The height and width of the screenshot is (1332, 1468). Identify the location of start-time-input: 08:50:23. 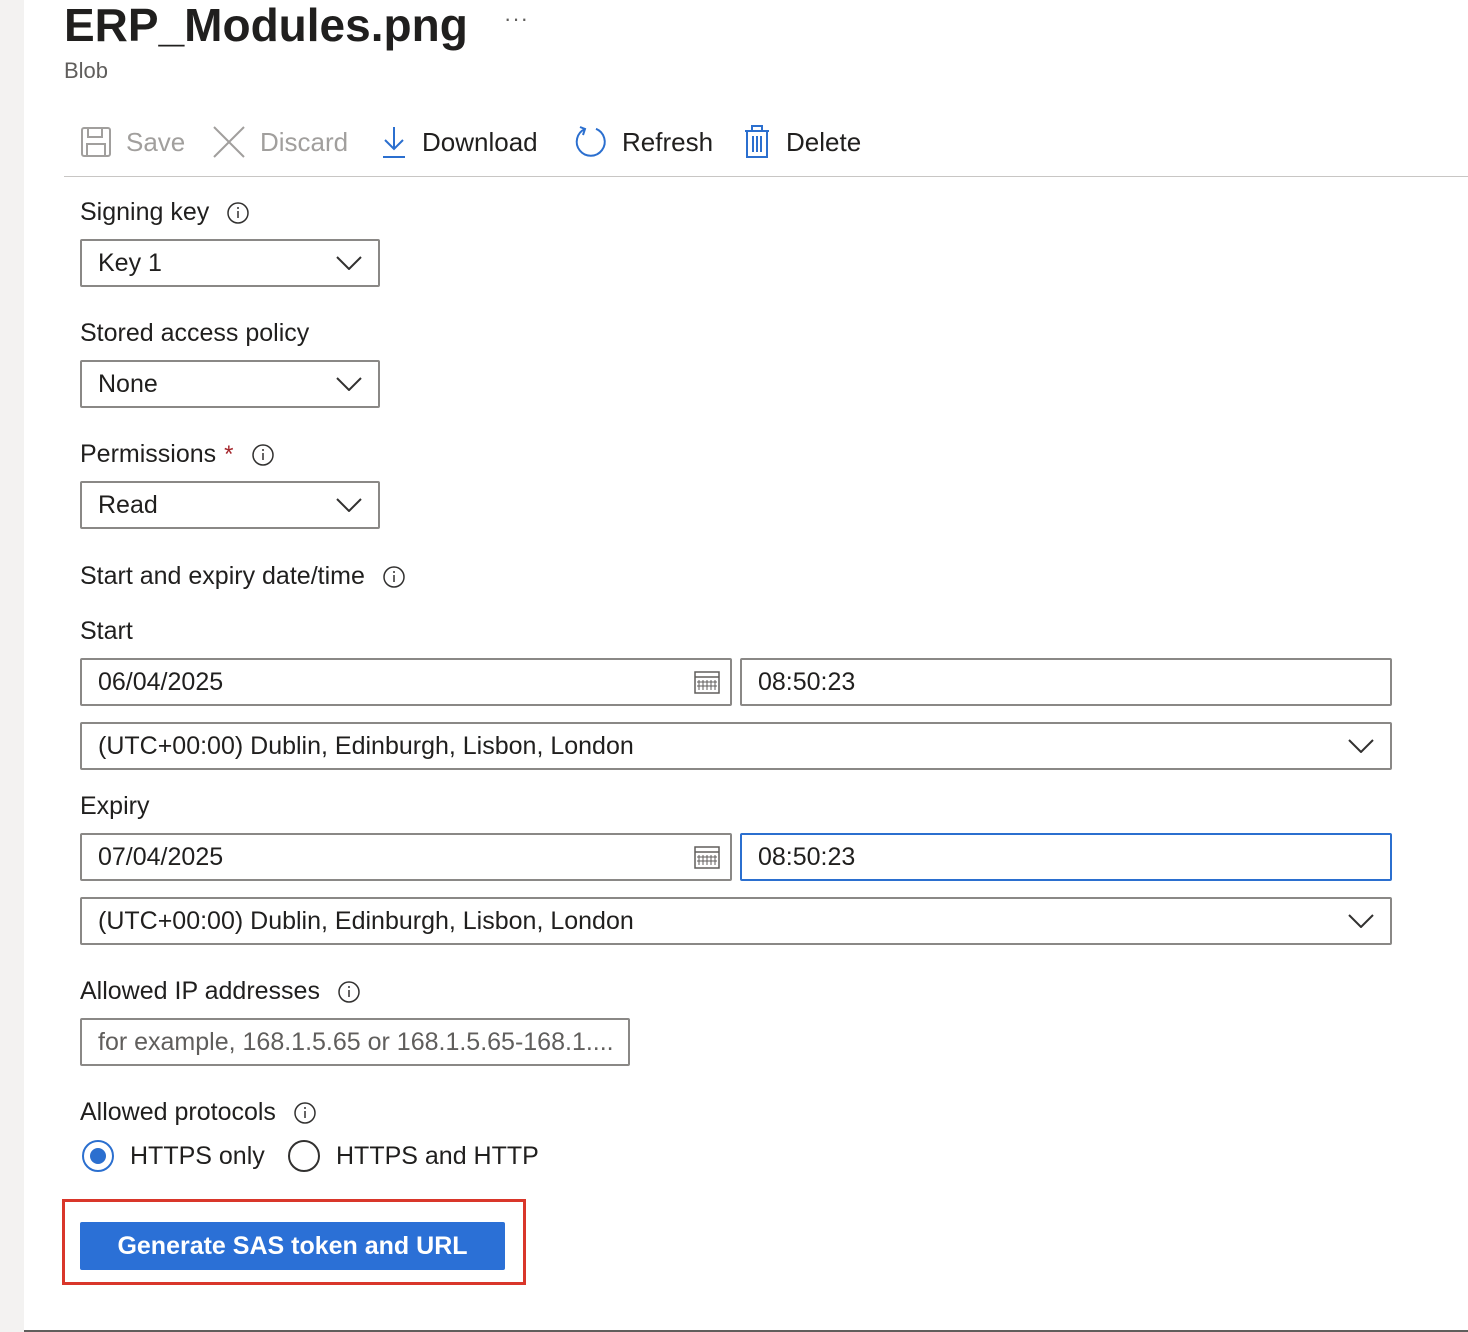
(1066, 682).